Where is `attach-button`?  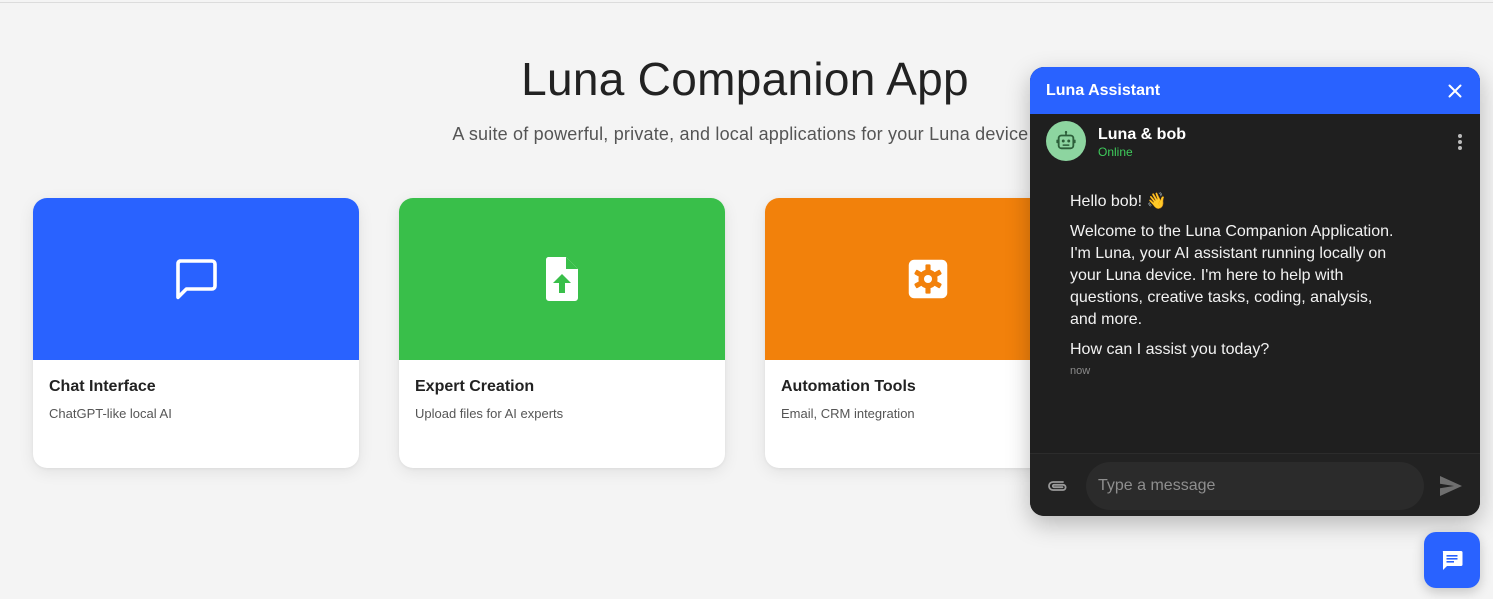 attach-button is located at coordinates (1058, 486).